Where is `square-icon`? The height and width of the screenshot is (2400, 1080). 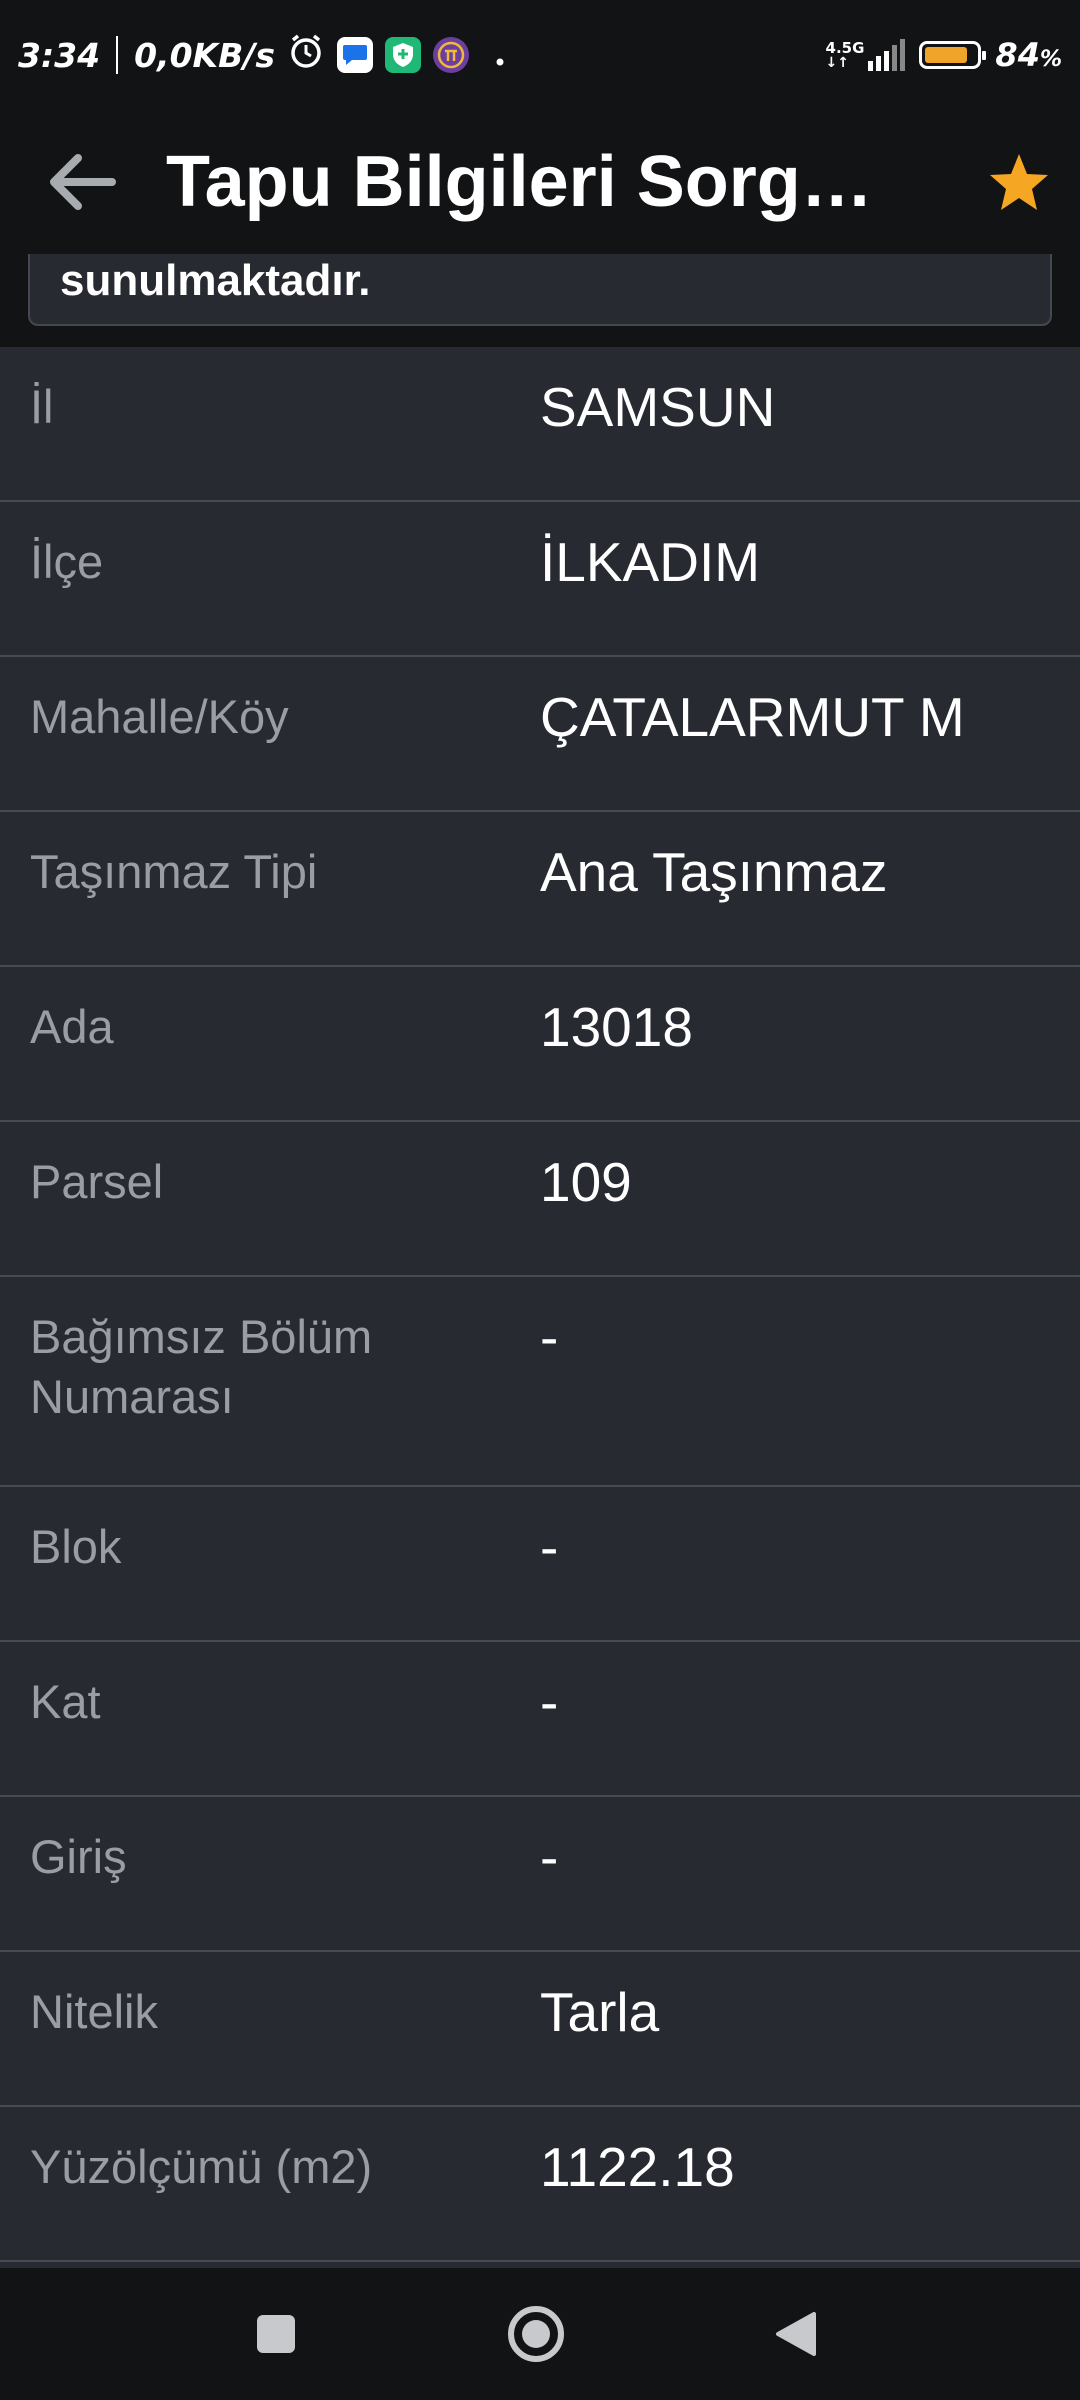
square-icon is located at coordinates (276, 2334).